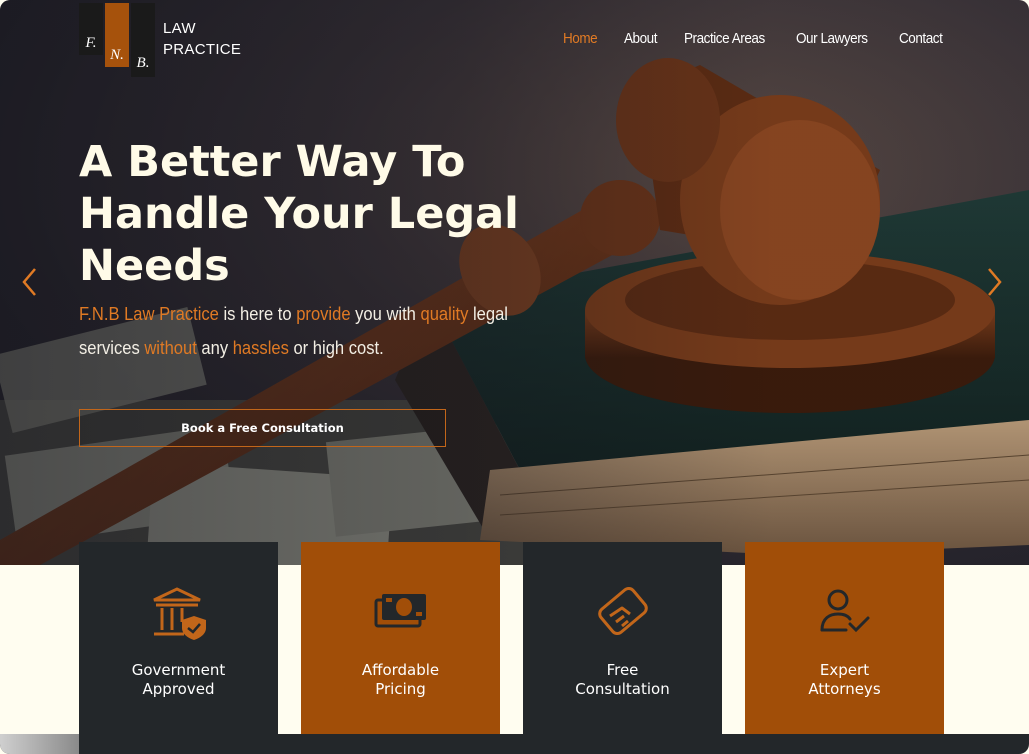  What do you see at coordinates (580, 38) in the screenshot?
I see `nav-home: Home` at bounding box center [580, 38].